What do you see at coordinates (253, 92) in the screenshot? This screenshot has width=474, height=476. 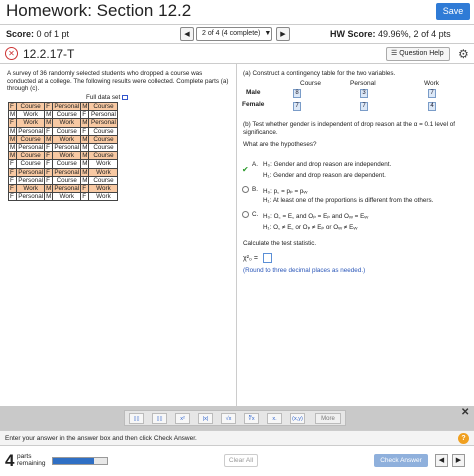 I see `row-label-male: Male` at bounding box center [253, 92].